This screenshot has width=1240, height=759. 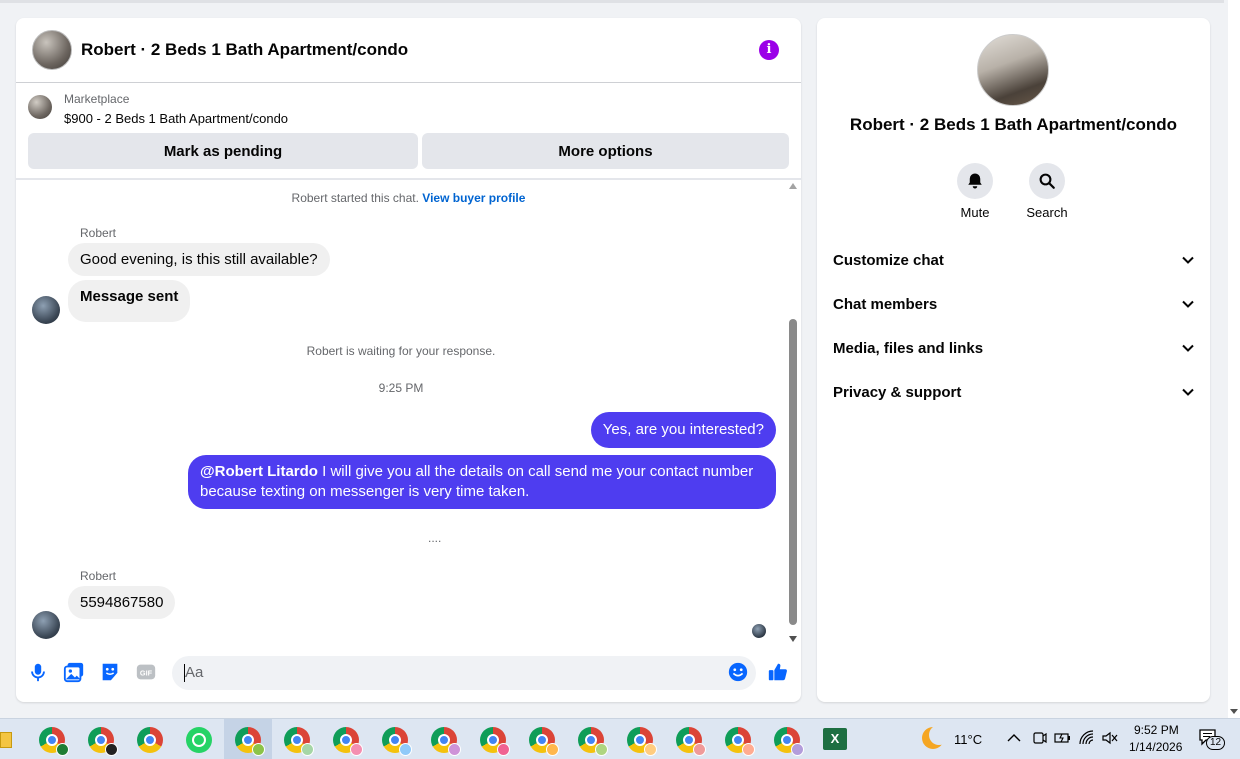 What do you see at coordinates (1087, 738) in the screenshot?
I see `wifi-icon` at bounding box center [1087, 738].